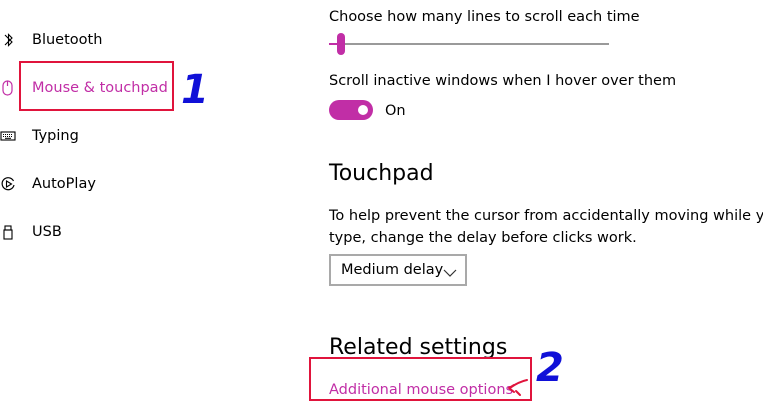  What do you see at coordinates (9, 40) in the screenshot?
I see `bluetooth-icon` at bounding box center [9, 40].